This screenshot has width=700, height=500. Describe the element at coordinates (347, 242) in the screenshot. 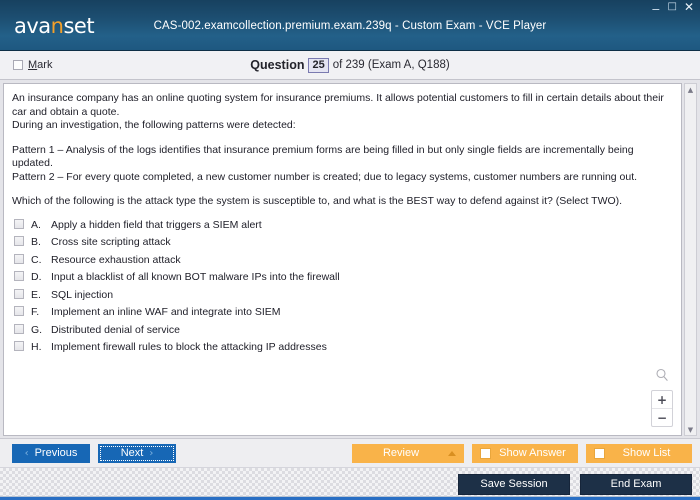

I see `answer-option: B. Cross site scripting attack` at that location.